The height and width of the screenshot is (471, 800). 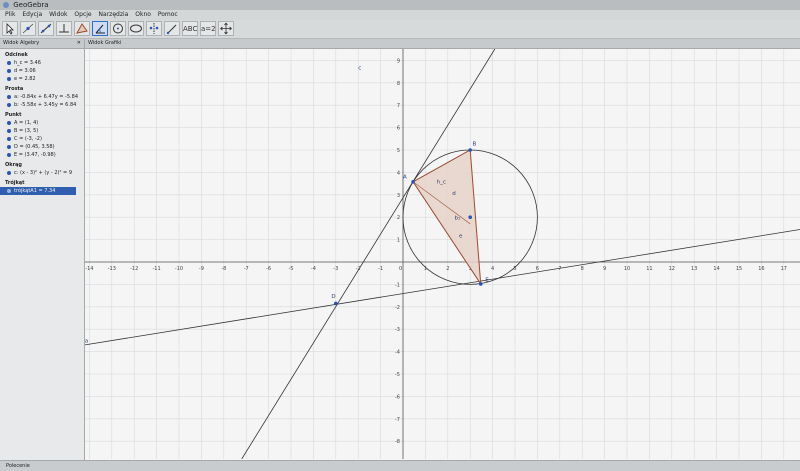 What do you see at coordinates (447, 269) in the screenshot?
I see `x-tick-label: 2` at bounding box center [447, 269].